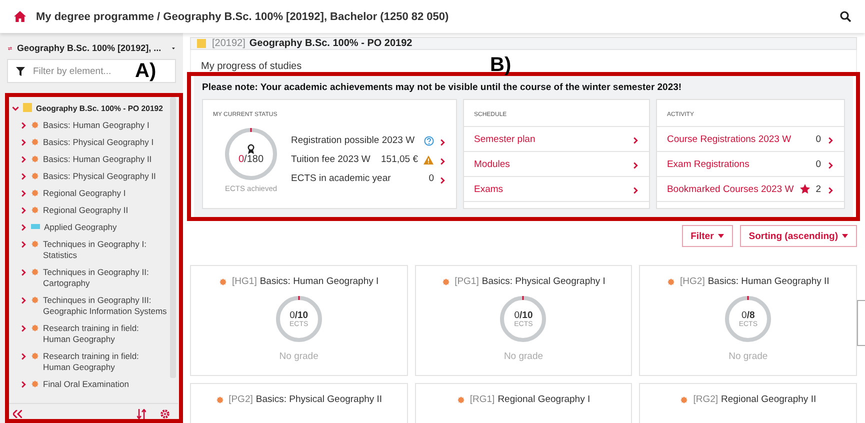  Describe the element at coordinates (556, 164) in the screenshot. I see `link-row: Modules` at that location.